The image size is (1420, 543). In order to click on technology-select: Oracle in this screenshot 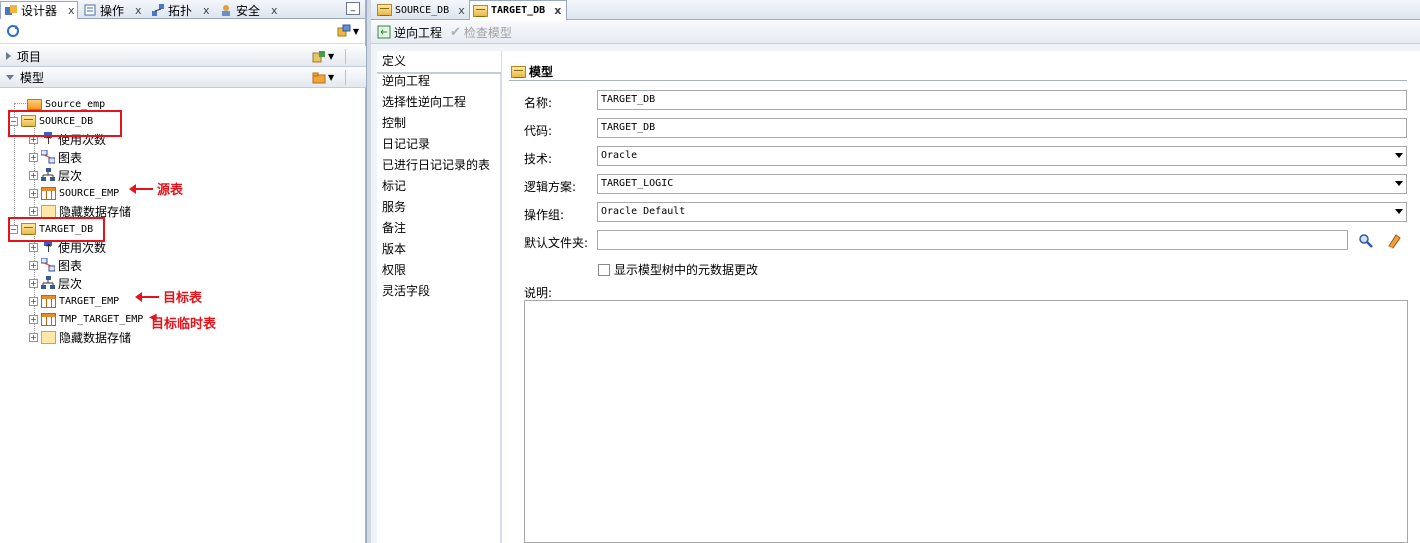, I will do `click(1002, 156)`.